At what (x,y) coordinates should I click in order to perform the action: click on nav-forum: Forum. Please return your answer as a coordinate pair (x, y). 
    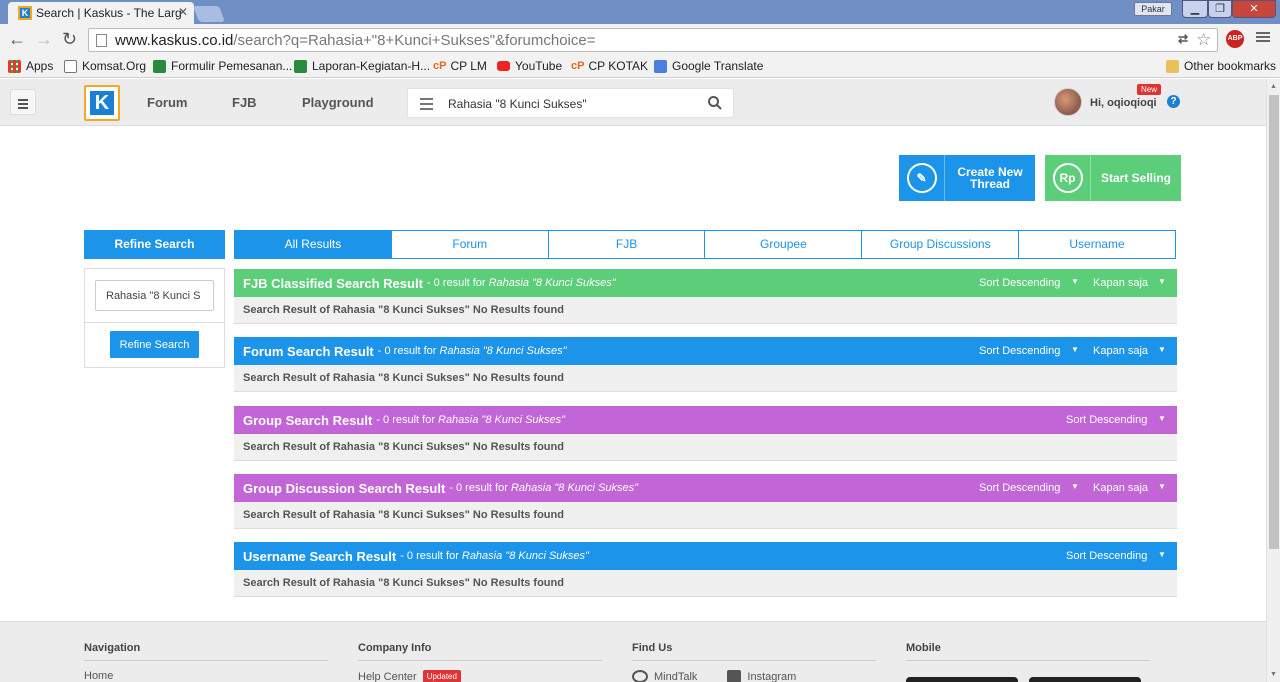
    Looking at the image, I should click on (167, 102).